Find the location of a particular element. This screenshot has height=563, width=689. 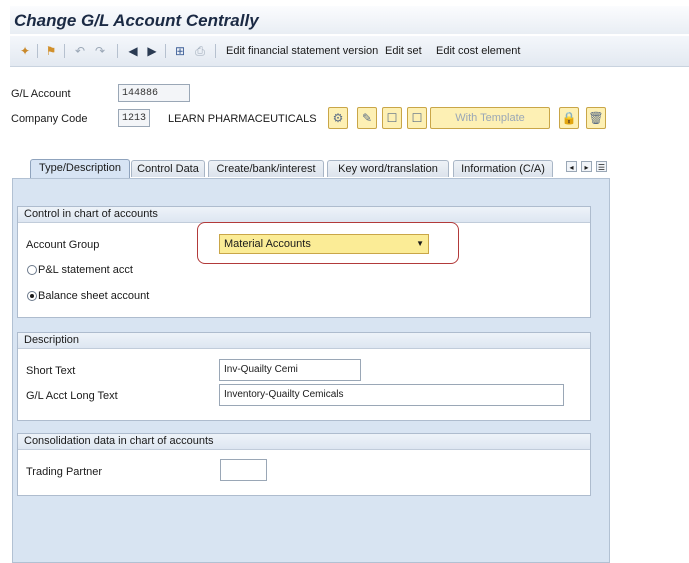

trading-partner-label: Trading Partner is located at coordinates (64, 472).